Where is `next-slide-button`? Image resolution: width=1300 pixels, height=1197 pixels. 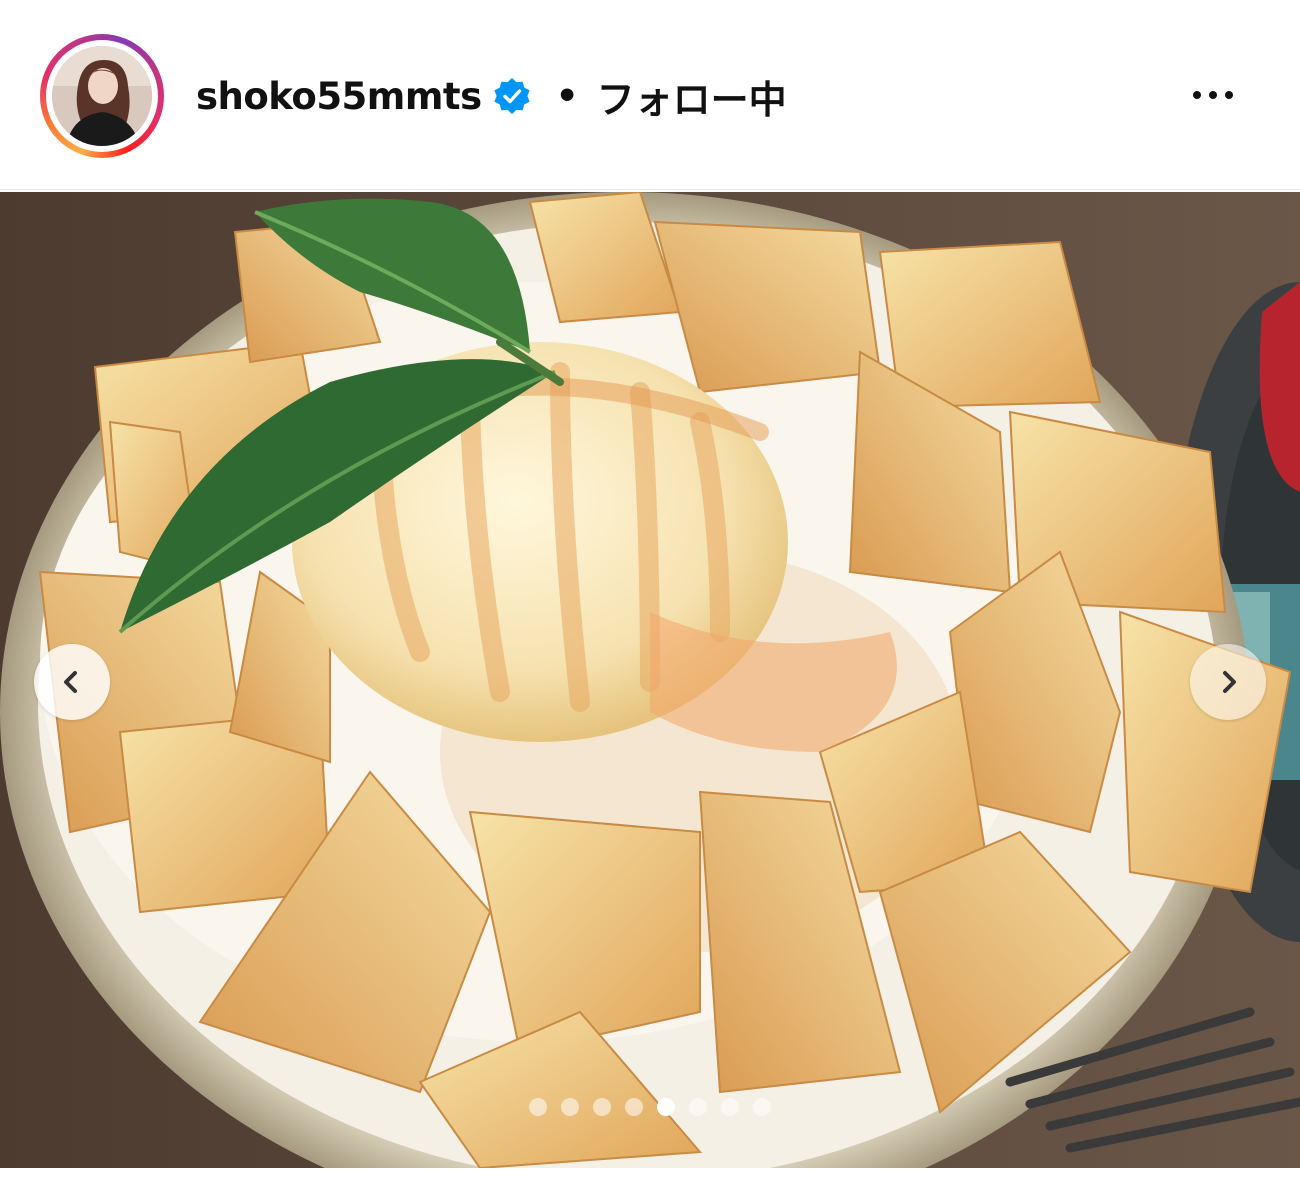 next-slide-button is located at coordinates (1228, 682).